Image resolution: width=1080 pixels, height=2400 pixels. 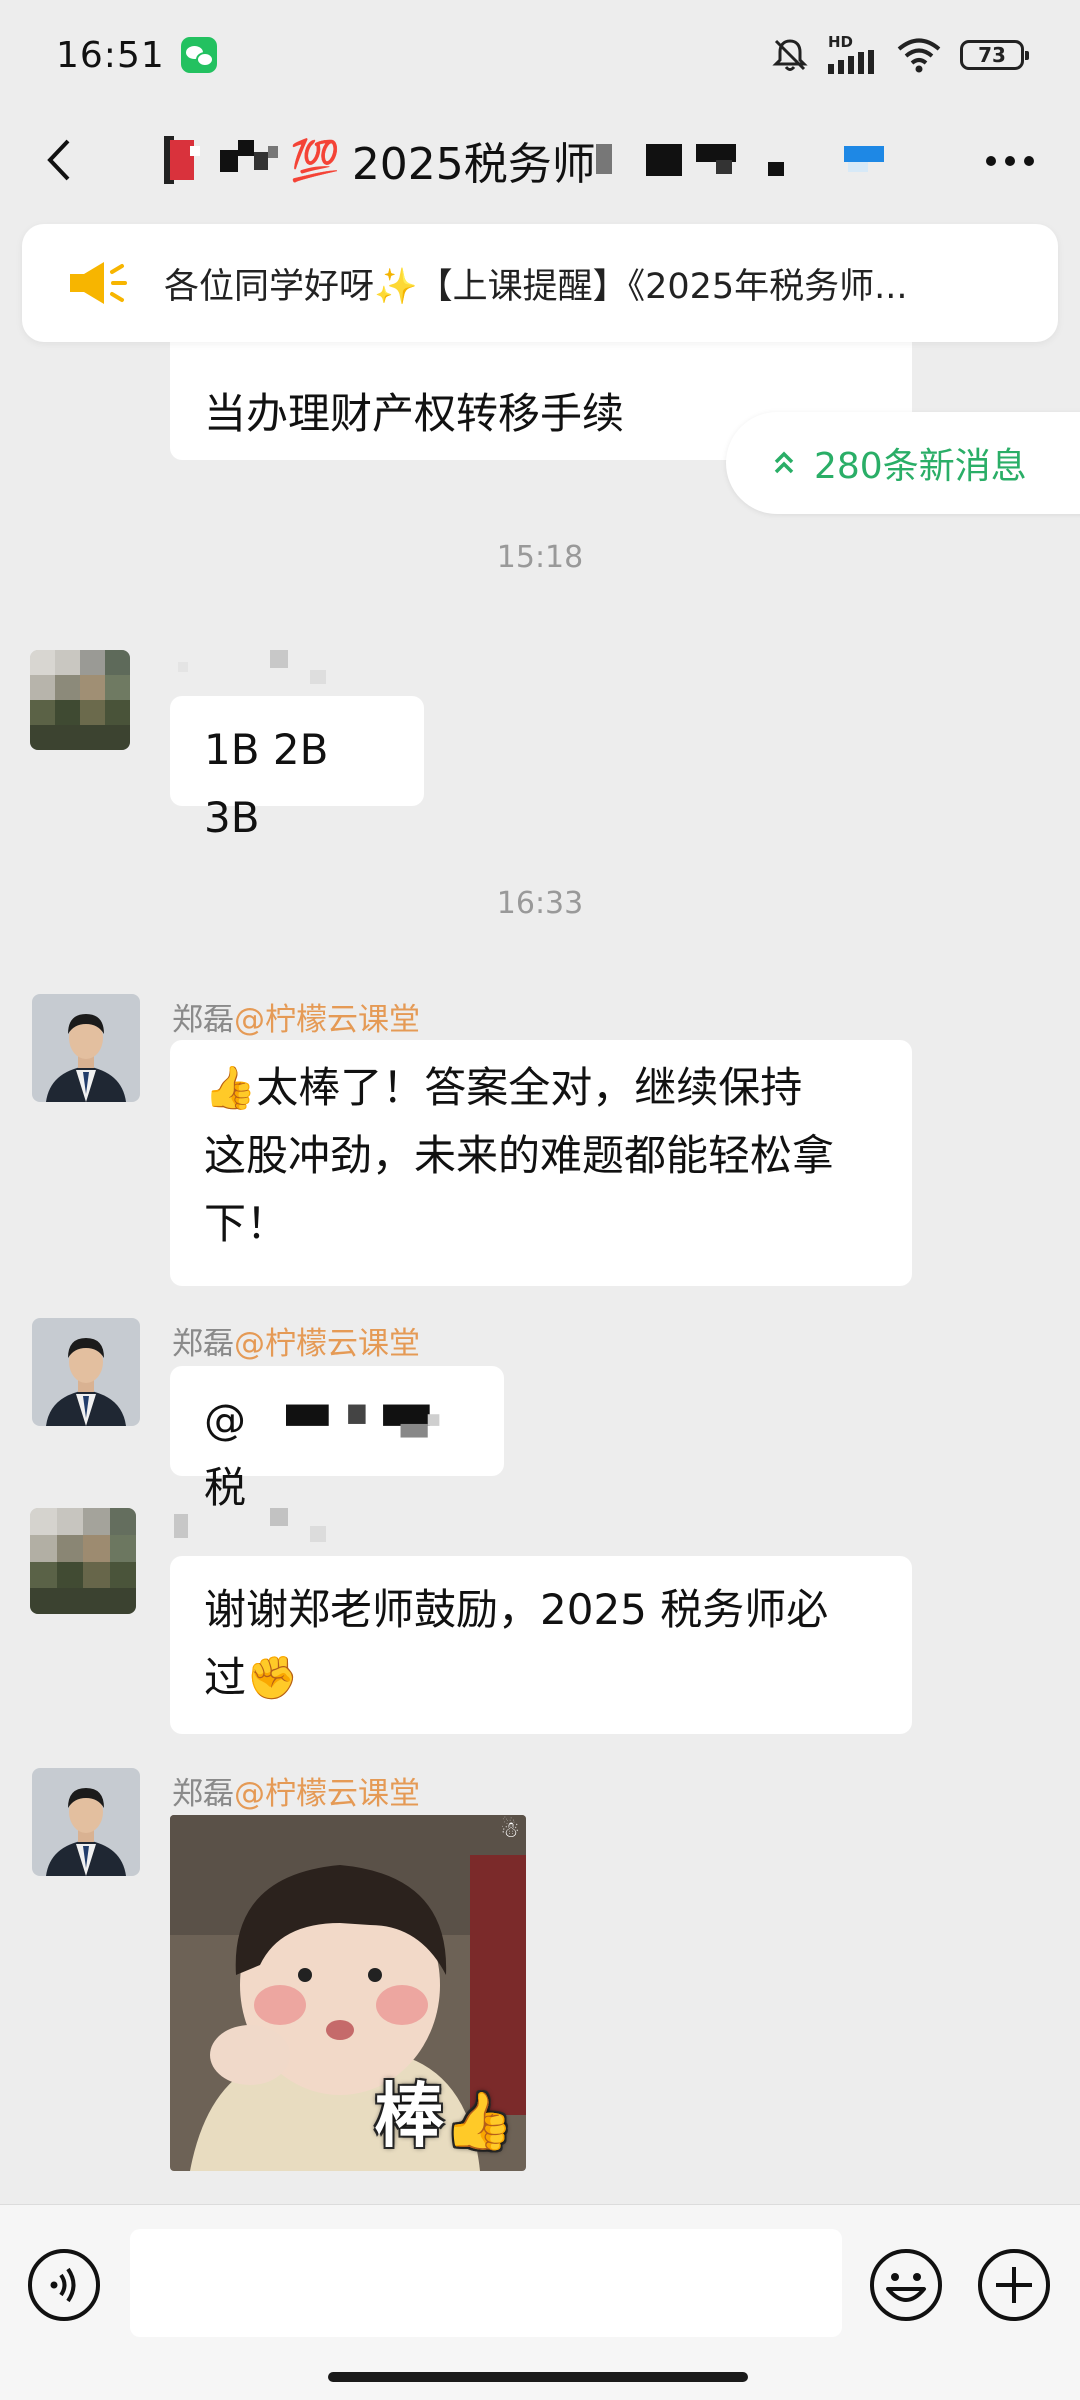 I want to click on message-text: 1B 2B 3B, so click(x=266, y=783).